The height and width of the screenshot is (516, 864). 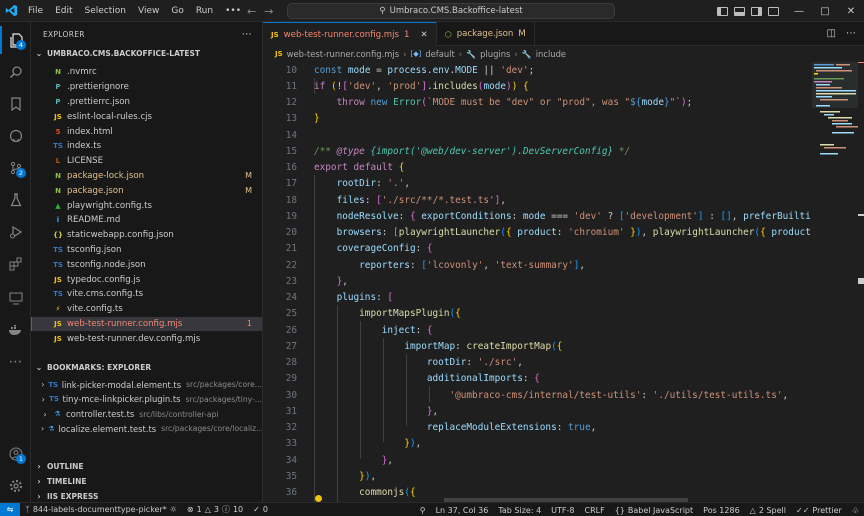 What do you see at coordinates (739, 11) in the screenshot?
I see `toggle-panel-icon` at bounding box center [739, 11].